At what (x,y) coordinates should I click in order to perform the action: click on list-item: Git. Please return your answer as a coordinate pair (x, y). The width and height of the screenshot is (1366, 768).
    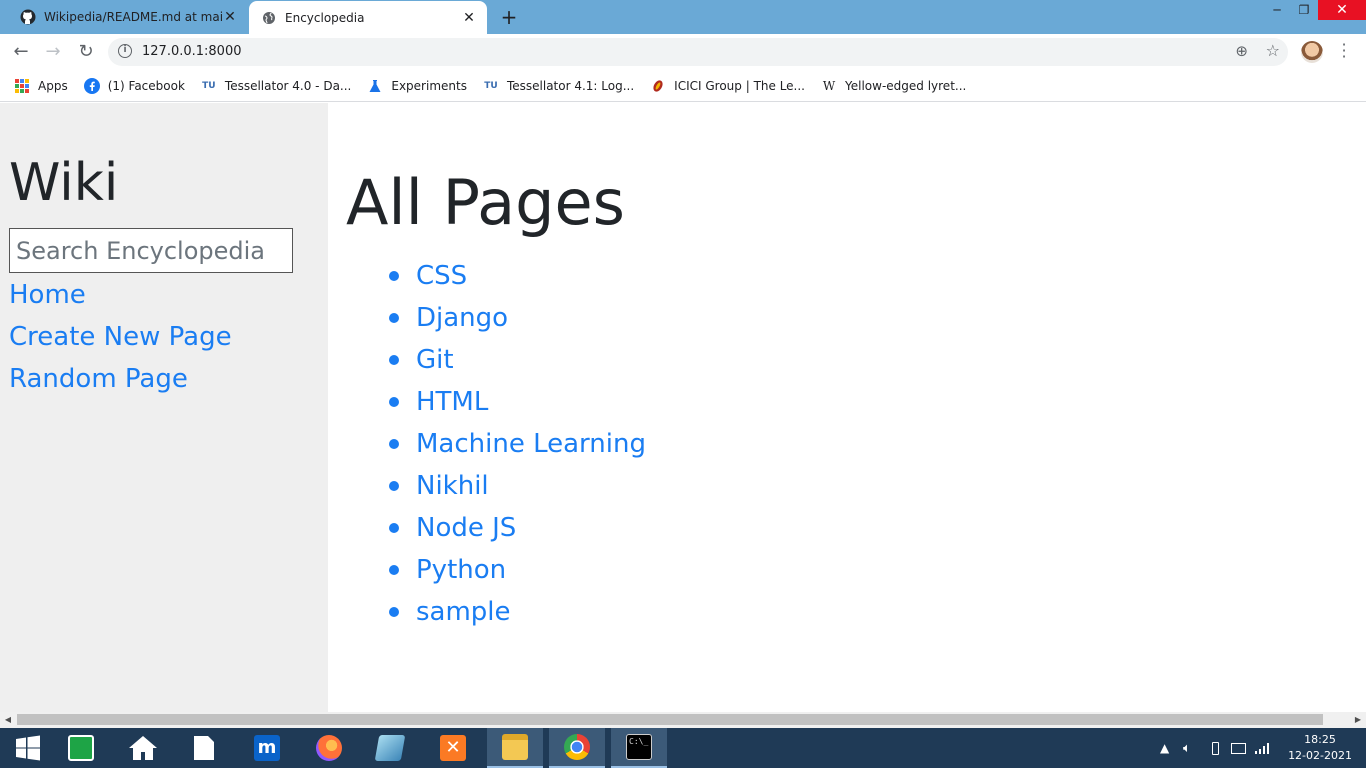
    Looking at the image, I should click on (516, 364).